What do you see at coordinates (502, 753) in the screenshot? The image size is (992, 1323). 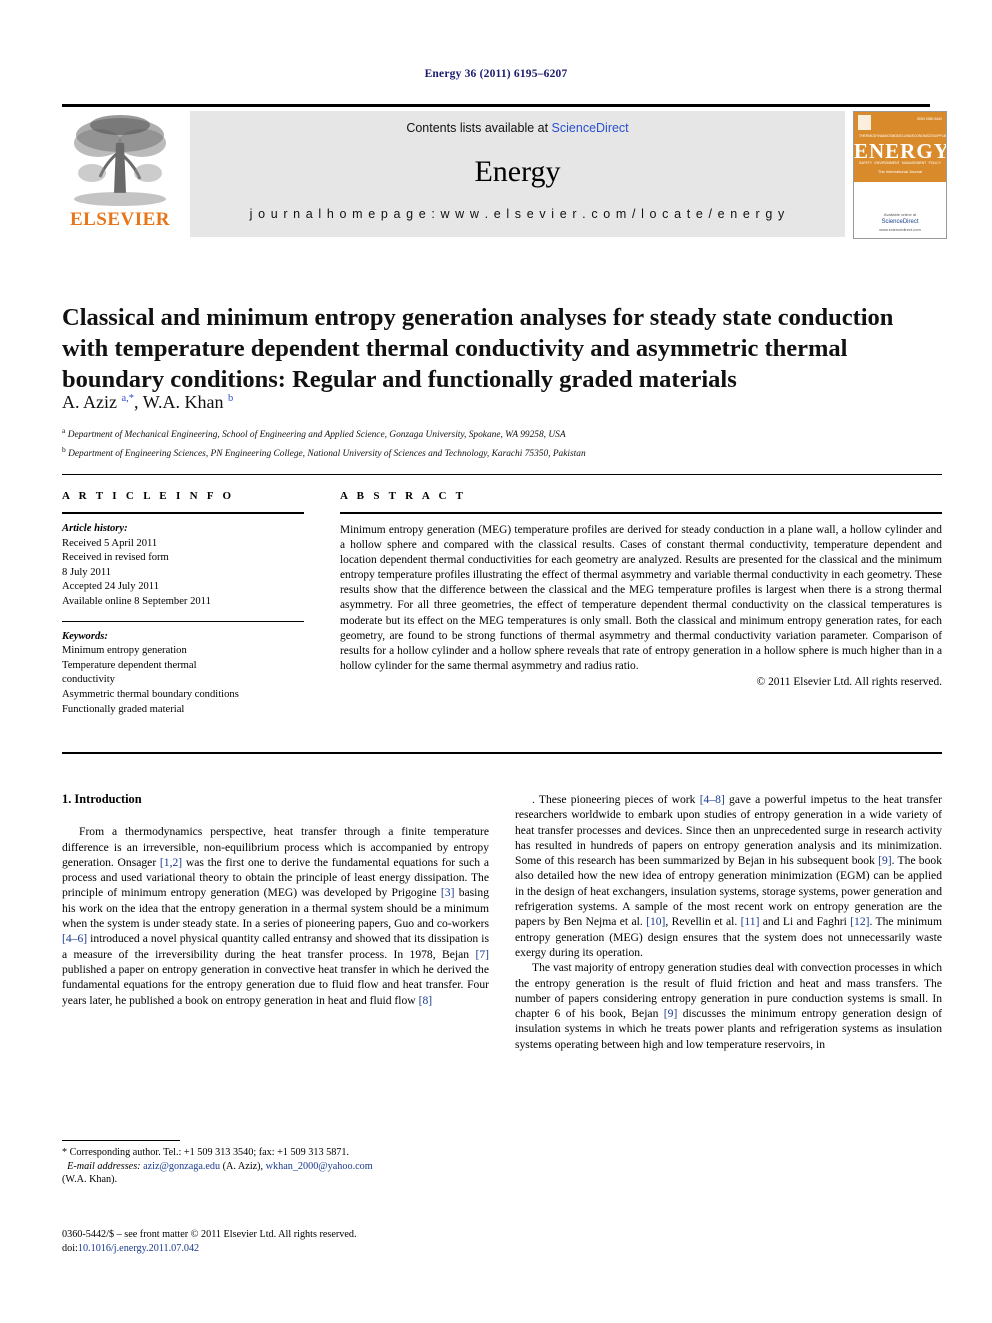 I see `info-band-bottom-rule` at bounding box center [502, 753].